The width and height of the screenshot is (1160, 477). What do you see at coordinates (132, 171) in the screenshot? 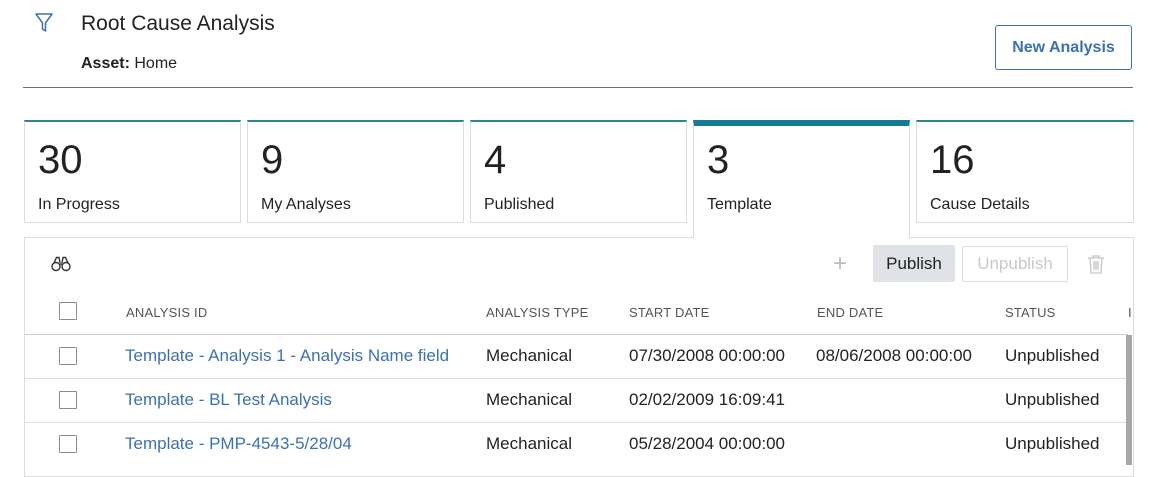
I see `tile-in-progress: 30 In Progress` at bounding box center [132, 171].